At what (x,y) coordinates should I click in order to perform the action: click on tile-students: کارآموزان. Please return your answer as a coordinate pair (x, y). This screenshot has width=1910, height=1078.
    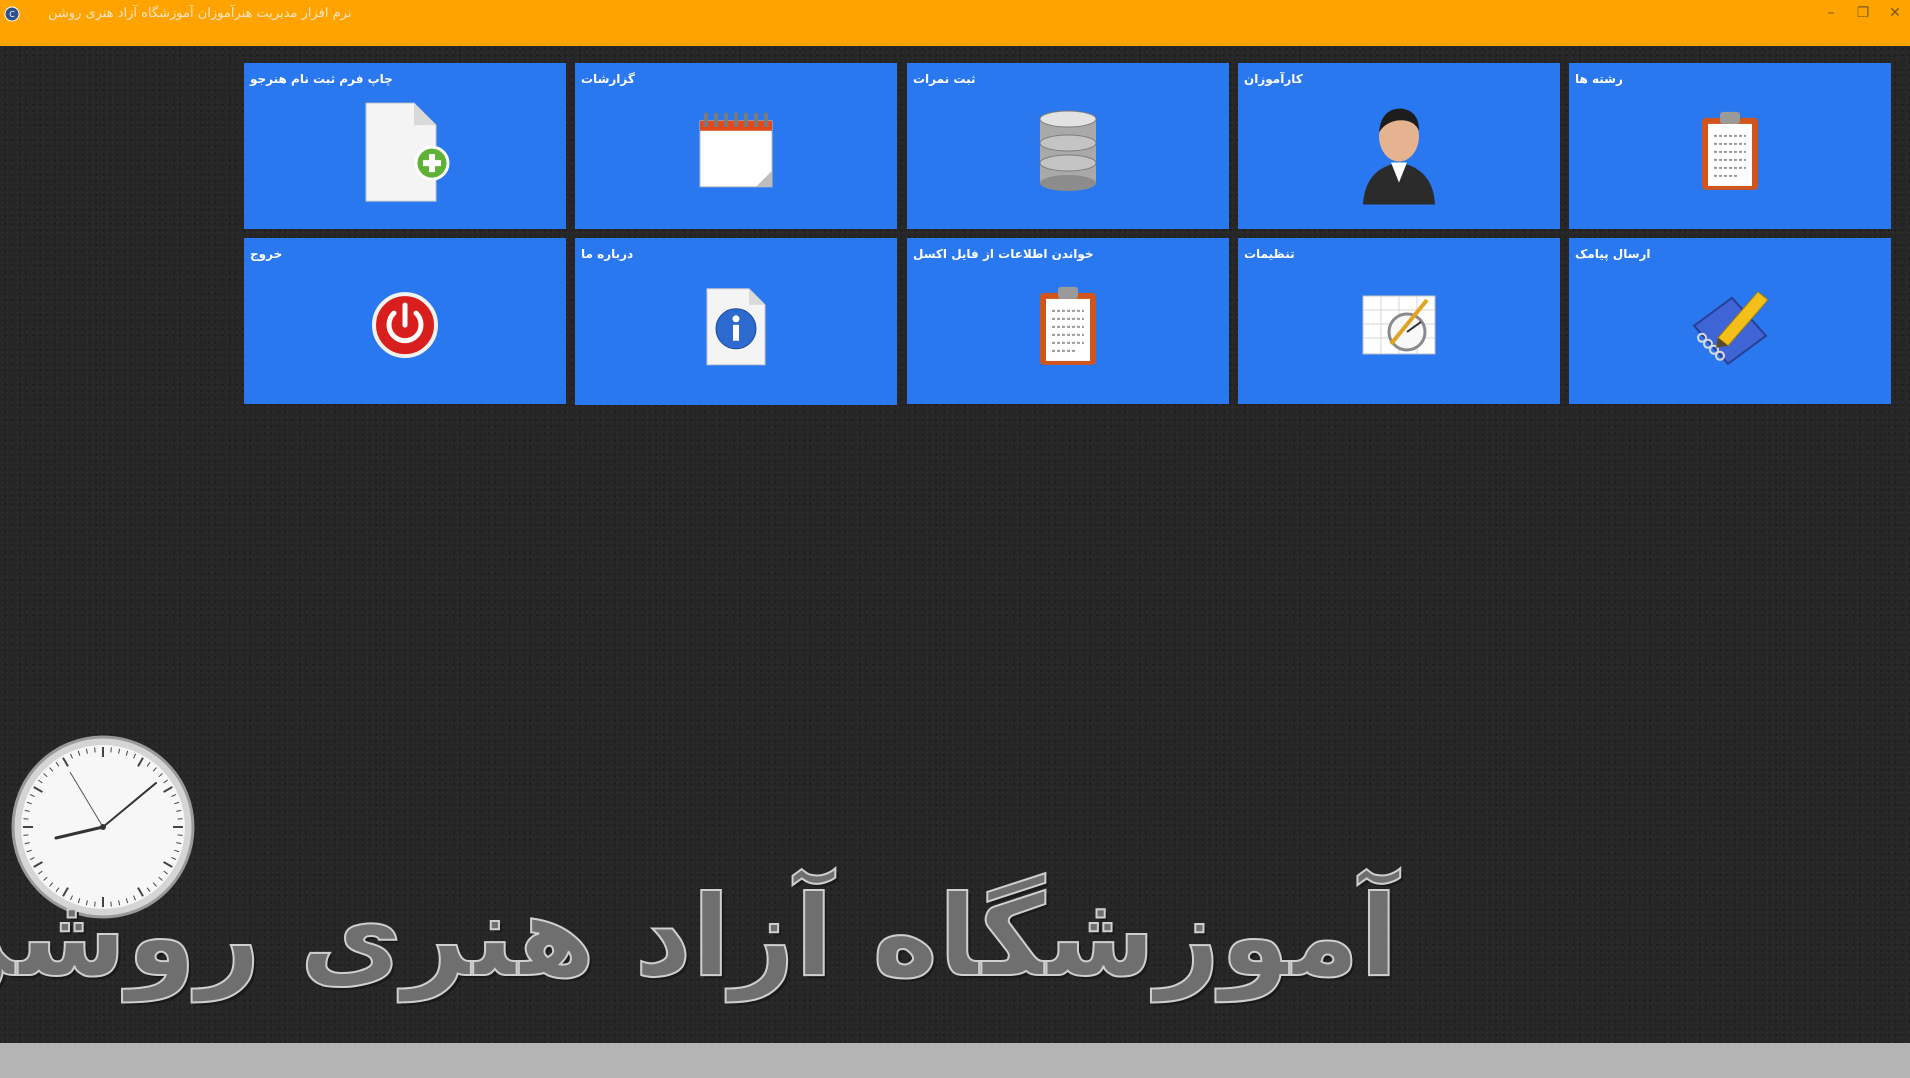
    Looking at the image, I should click on (1399, 146).